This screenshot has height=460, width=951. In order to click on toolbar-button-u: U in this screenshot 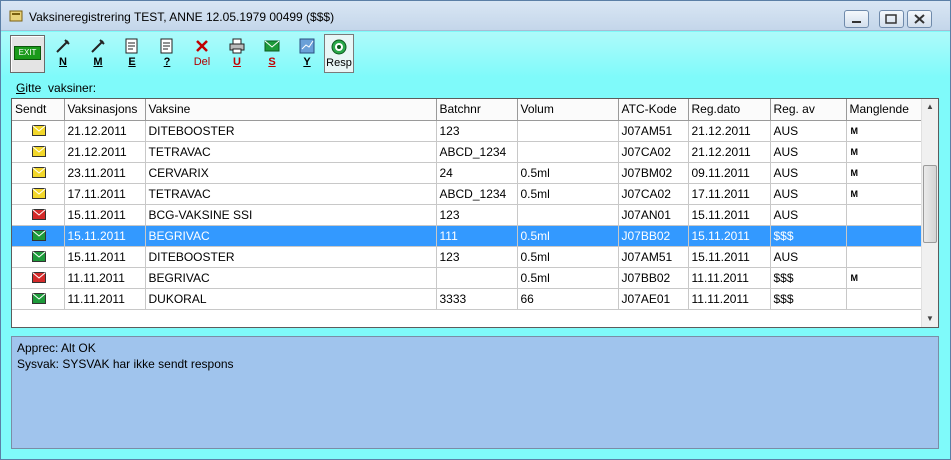, I will do `click(237, 54)`.